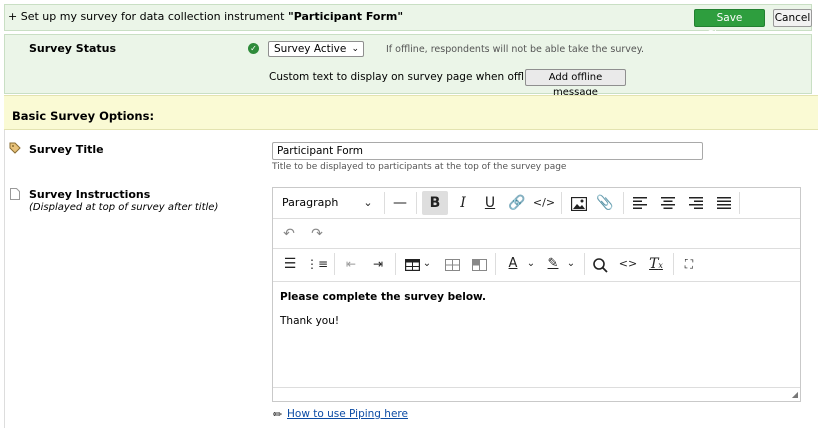 Image resolution: width=818 pixels, height=428 pixels. What do you see at coordinates (316, 49) in the screenshot?
I see `survey-status-select: Survey Active ⌄` at bounding box center [316, 49].